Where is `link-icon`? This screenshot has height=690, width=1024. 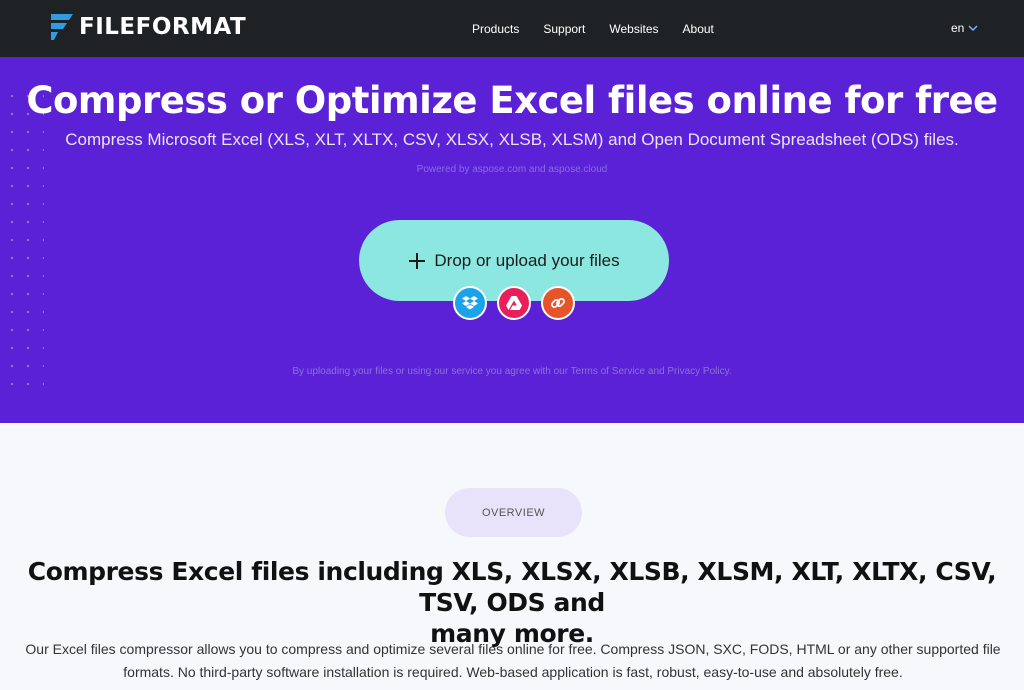
link-icon is located at coordinates (558, 303).